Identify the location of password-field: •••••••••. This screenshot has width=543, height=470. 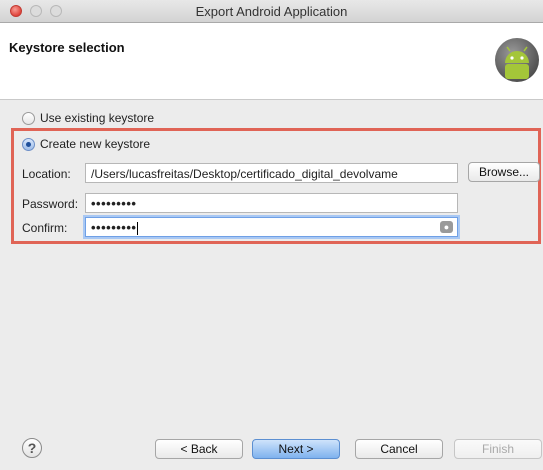
(271, 203).